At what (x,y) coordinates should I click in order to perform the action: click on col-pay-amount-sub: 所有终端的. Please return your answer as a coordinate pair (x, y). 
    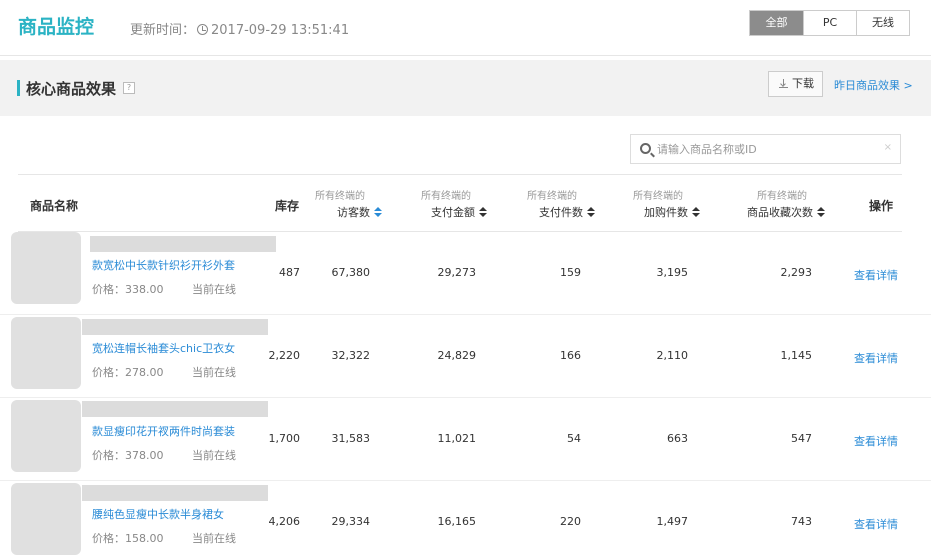
    Looking at the image, I should click on (446, 196).